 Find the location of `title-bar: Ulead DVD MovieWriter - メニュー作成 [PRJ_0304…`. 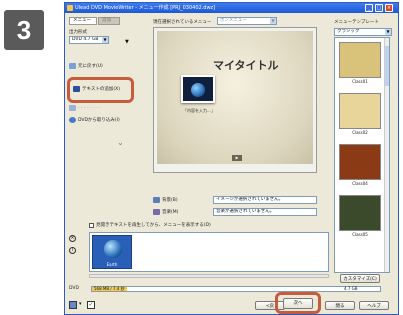

title-bar: Ulead DVD MovieWriter - メニュー作成 [PRJ_0304… is located at coordinates (231, 8).